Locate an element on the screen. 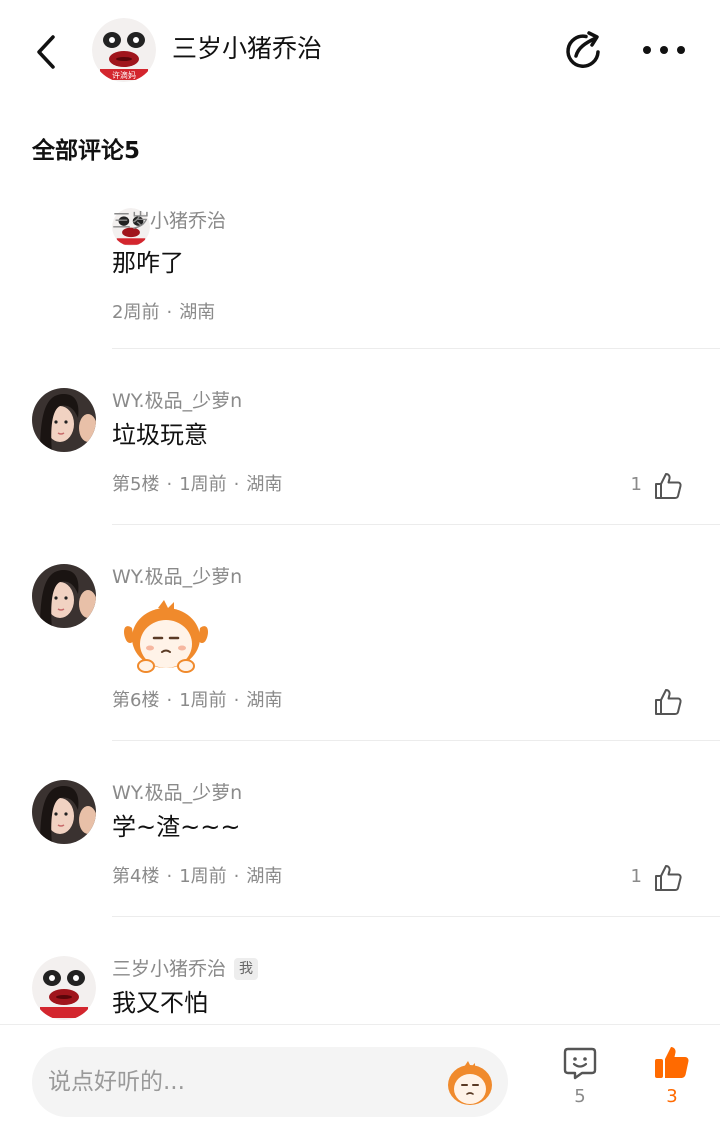  comment-meta: 2周前 · 湖南 is located at coordinates (163, 313).